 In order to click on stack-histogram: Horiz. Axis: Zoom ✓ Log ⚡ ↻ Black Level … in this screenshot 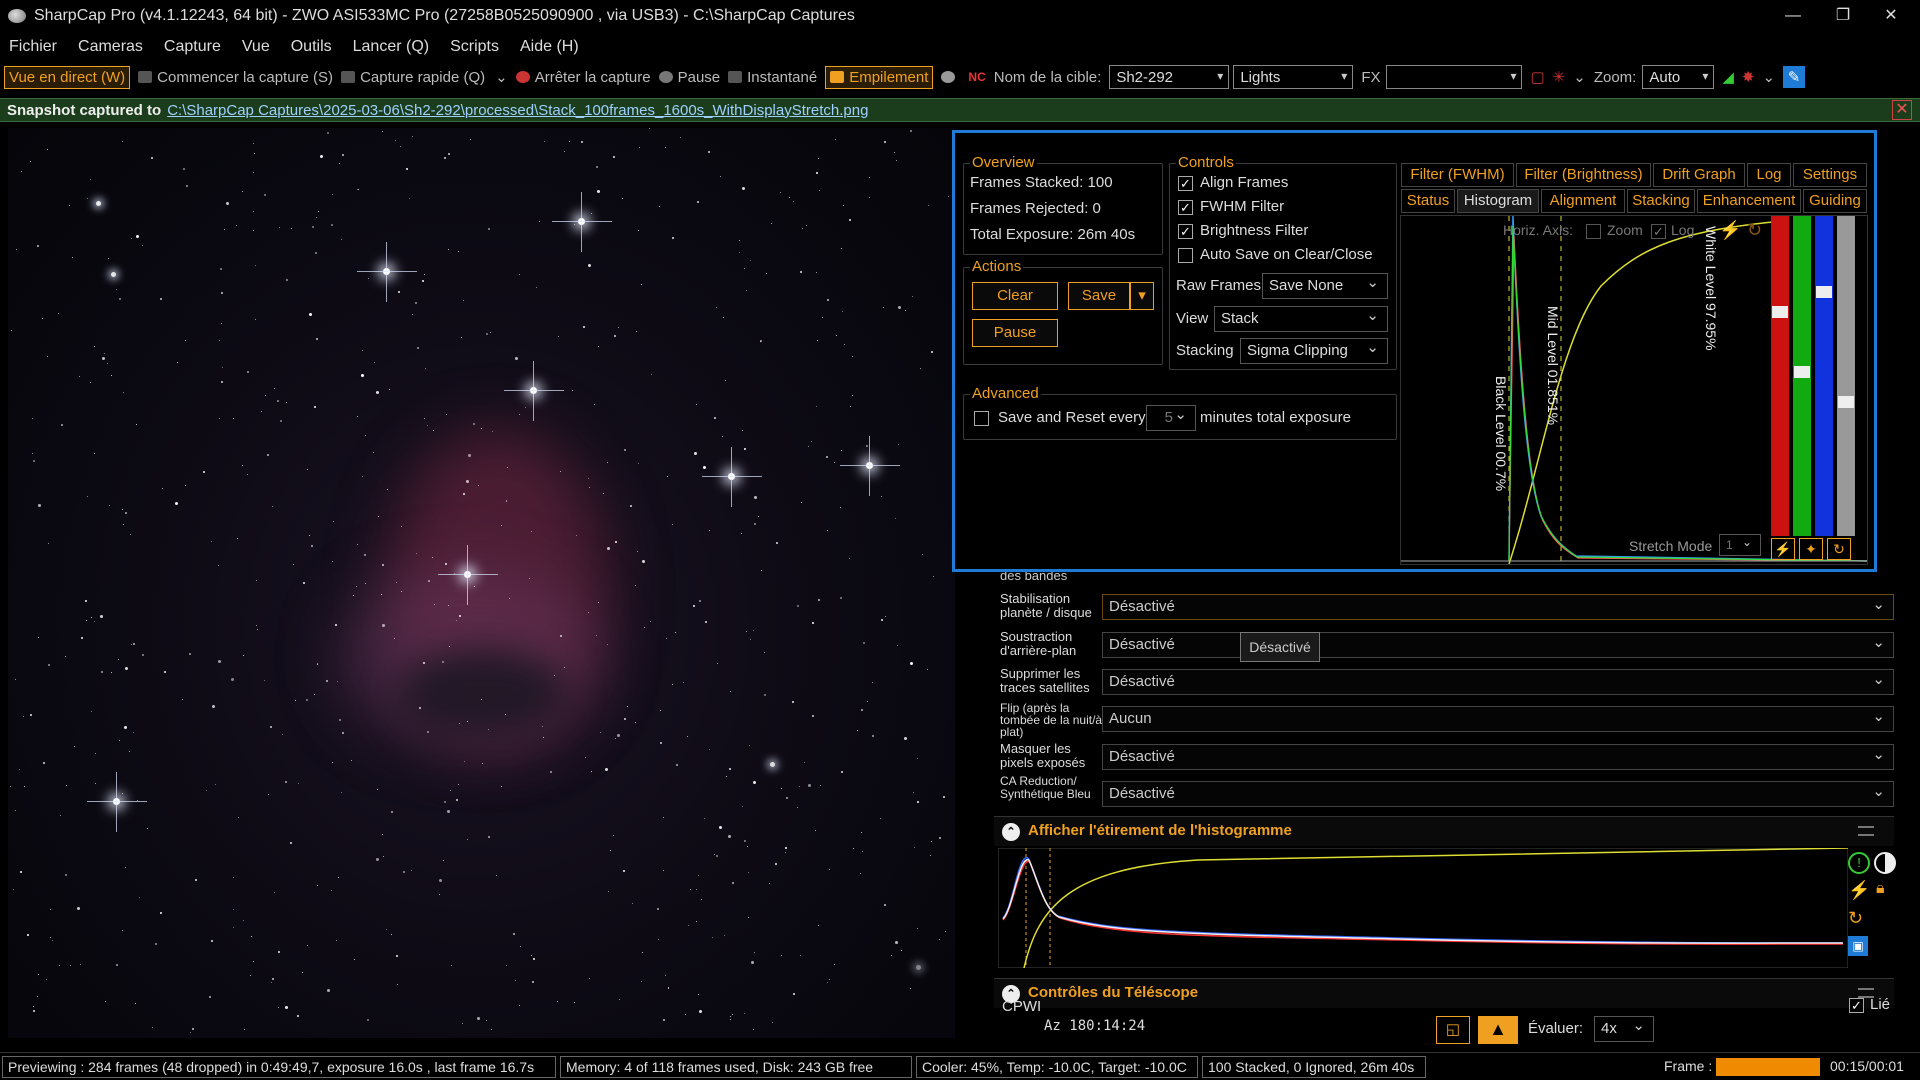, I will do `click(1634, 390)`.